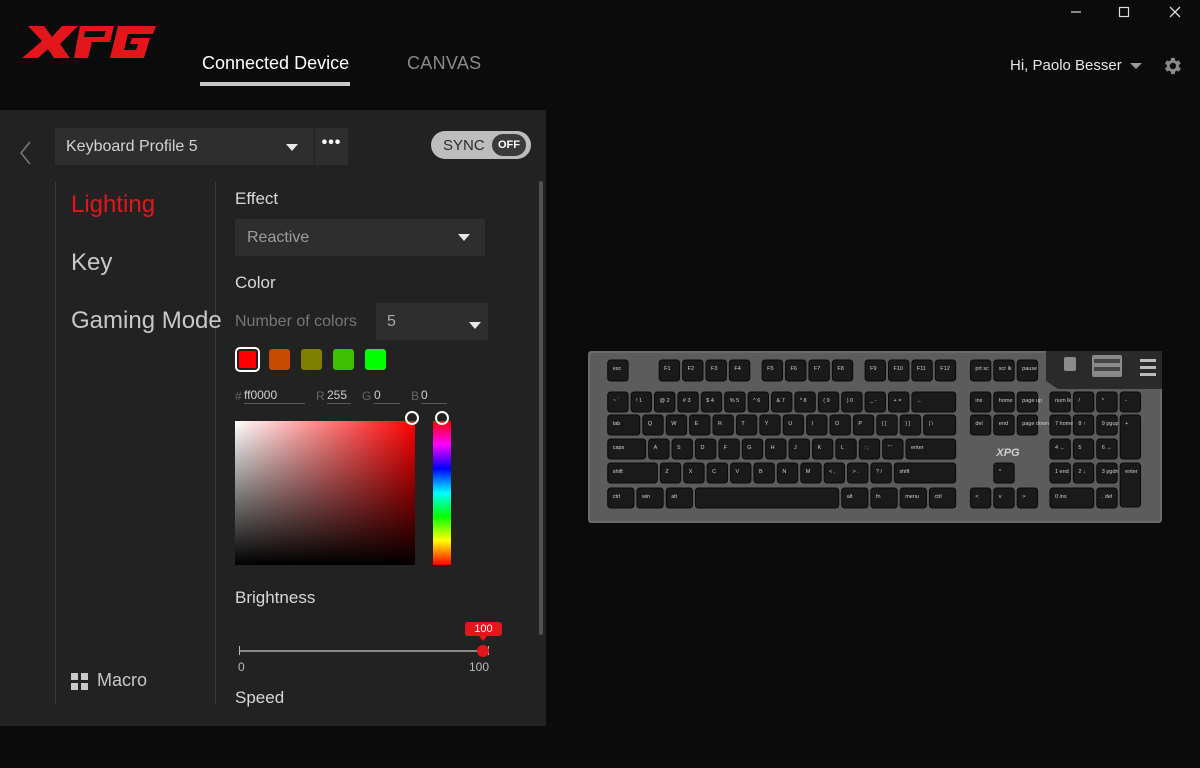  What do you see at coordinates (339, 396) in the screenshot?
I see `red-input: 255` at bounding box center [339, 396].